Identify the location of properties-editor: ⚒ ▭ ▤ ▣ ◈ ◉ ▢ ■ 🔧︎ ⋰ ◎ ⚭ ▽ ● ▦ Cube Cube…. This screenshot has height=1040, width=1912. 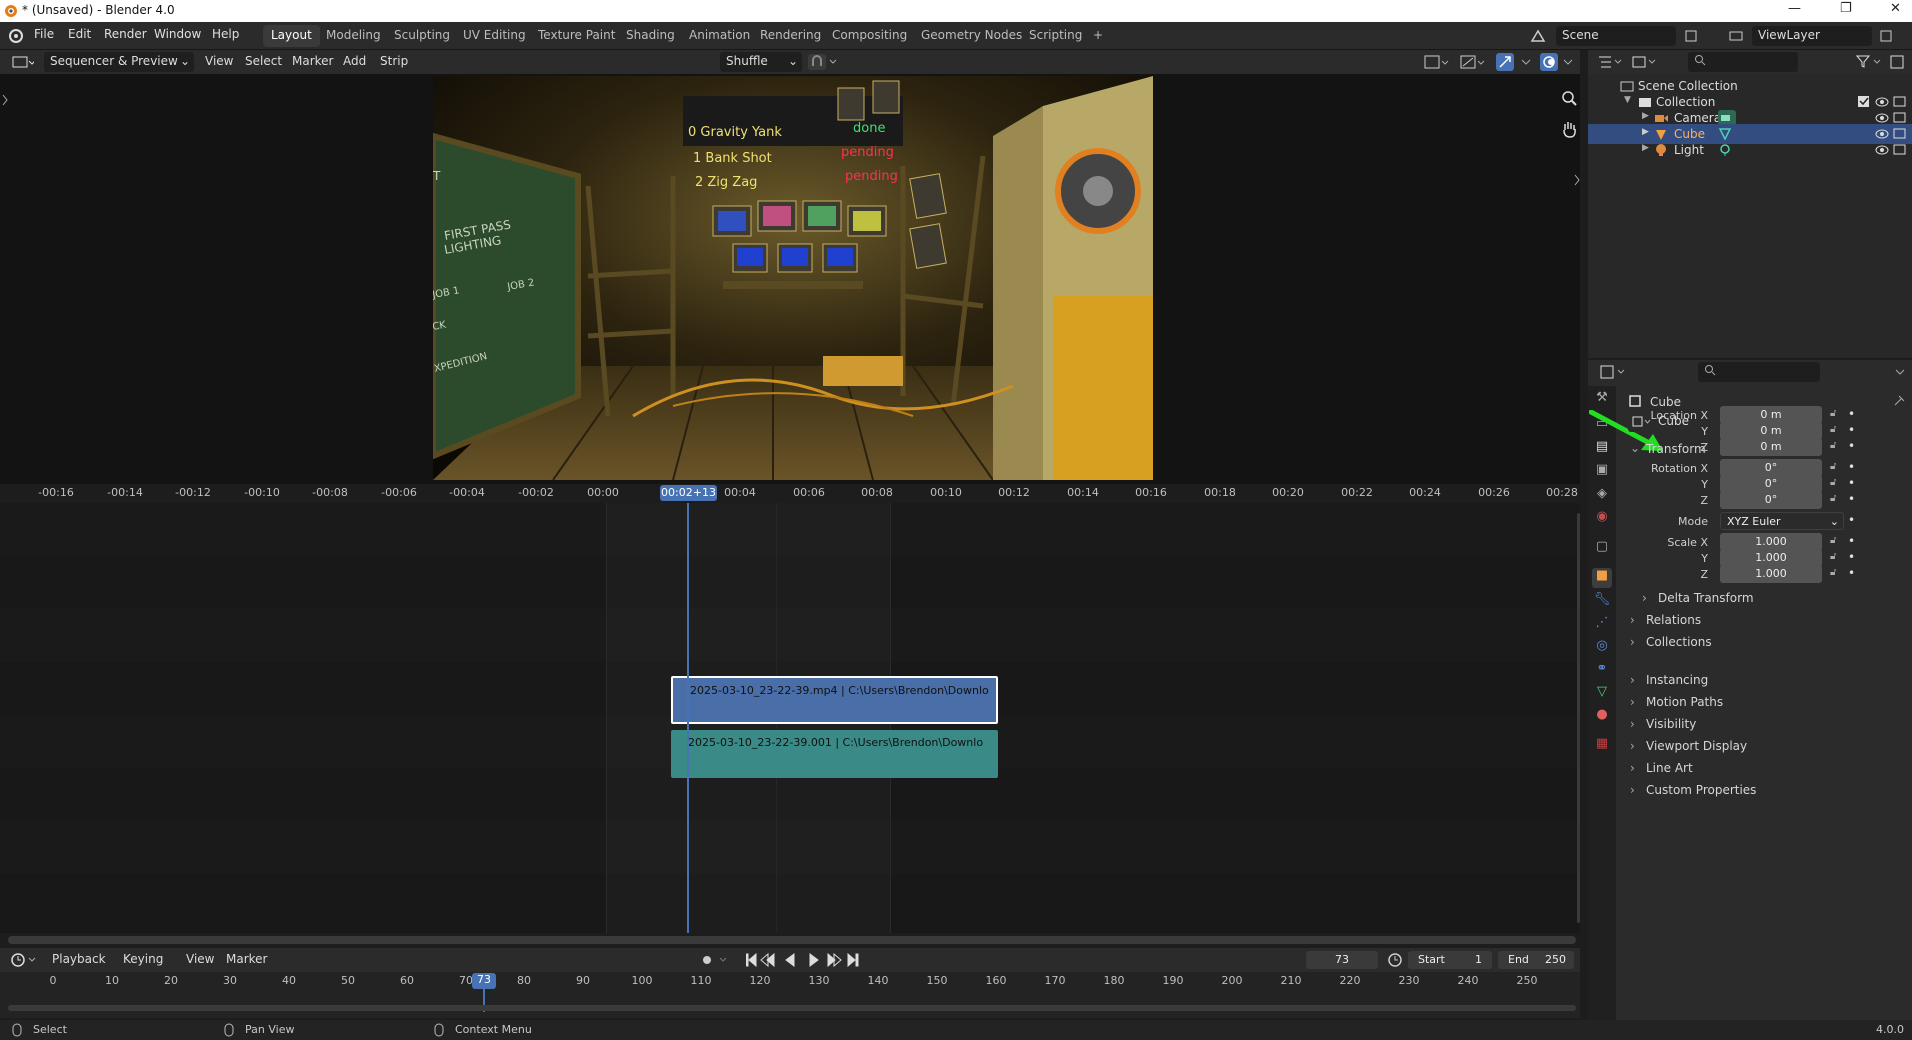
(1750, 690).